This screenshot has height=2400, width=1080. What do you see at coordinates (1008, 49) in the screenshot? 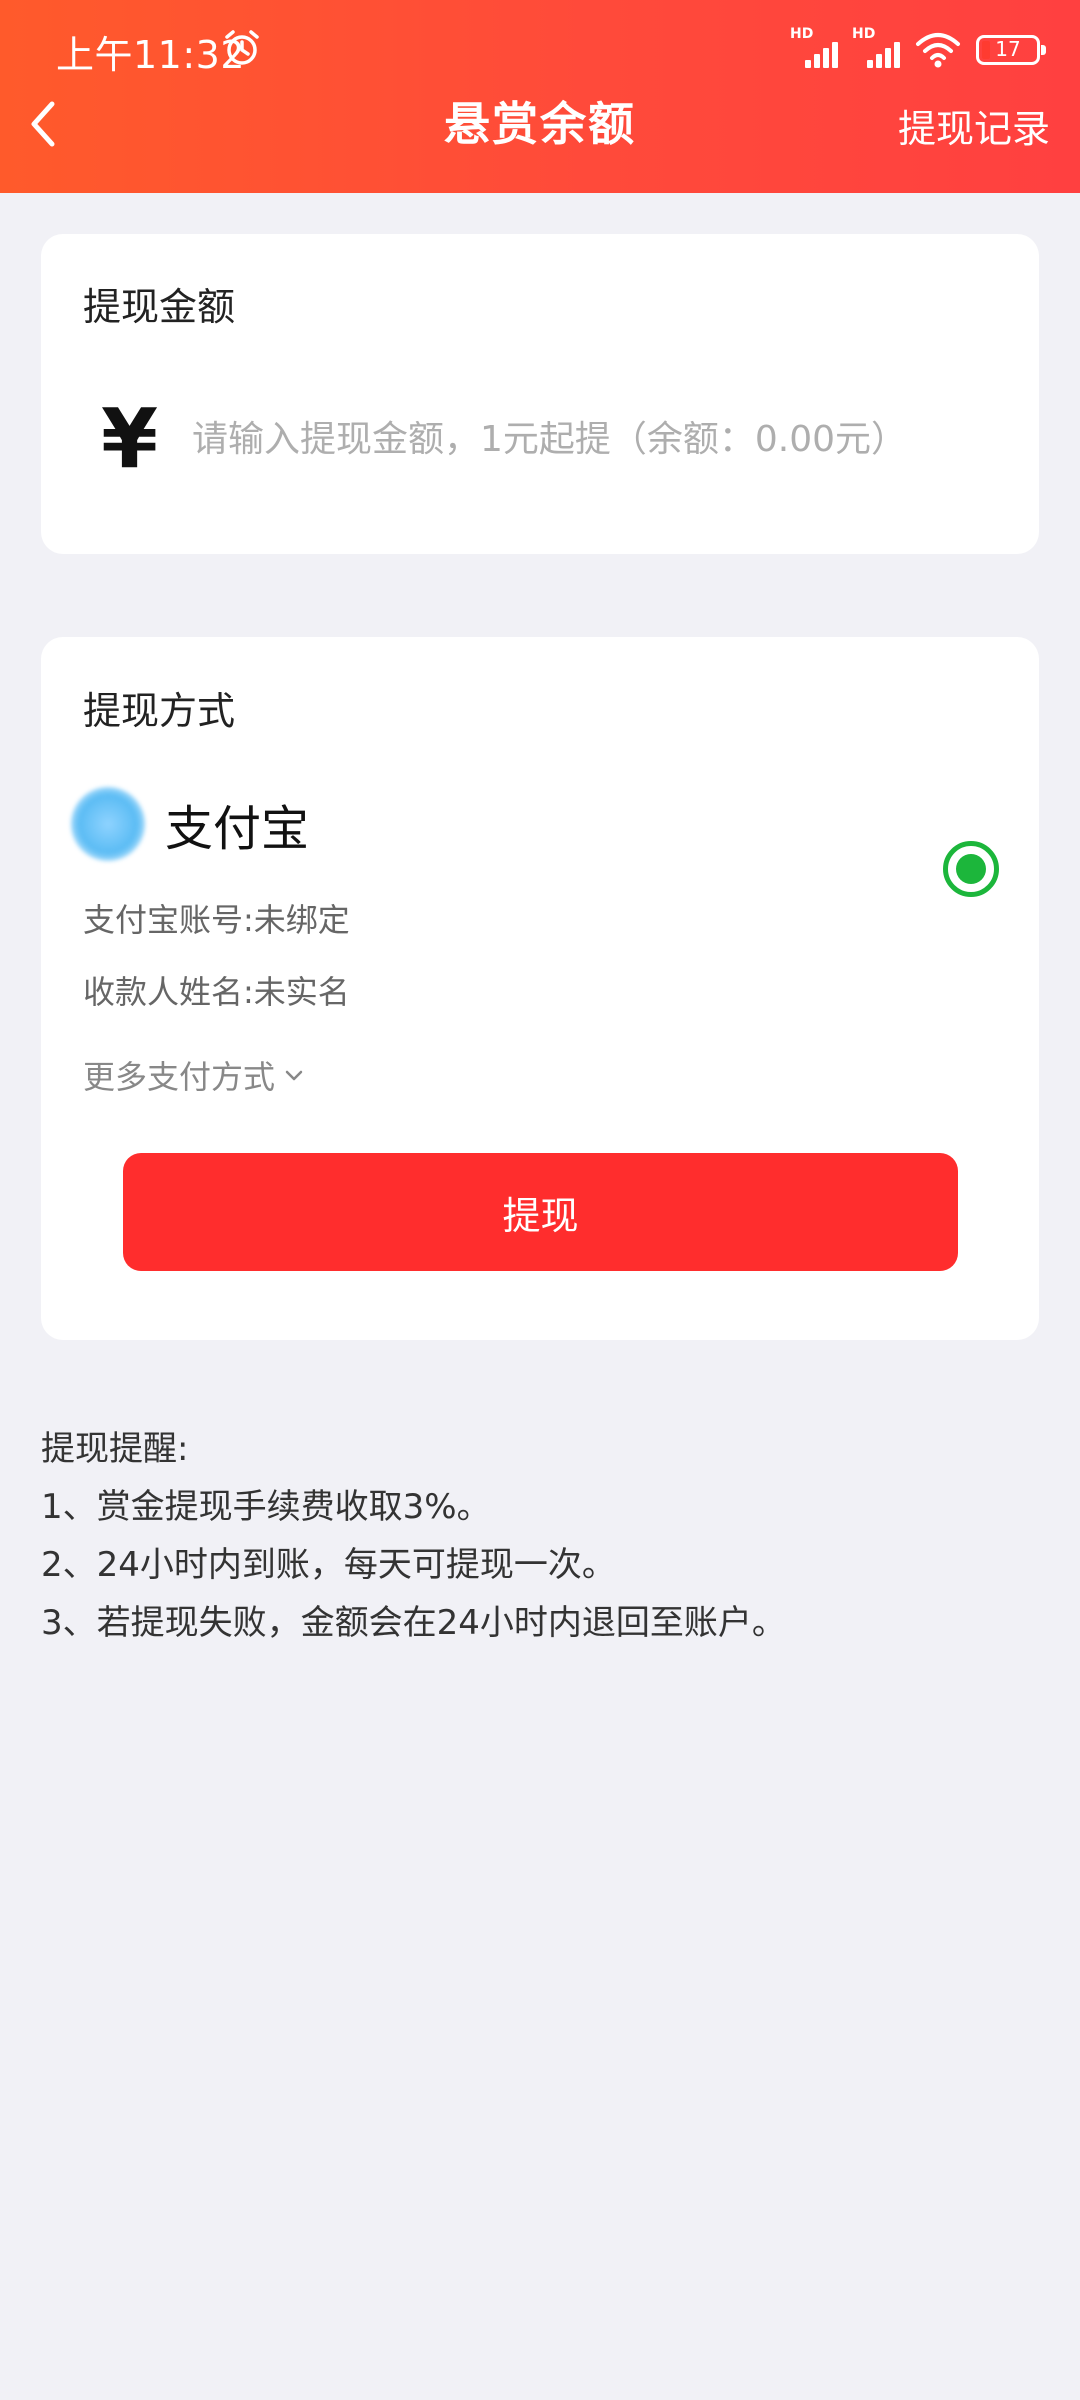
I see `battery-level: 17` at bounding box center [1008, 49].